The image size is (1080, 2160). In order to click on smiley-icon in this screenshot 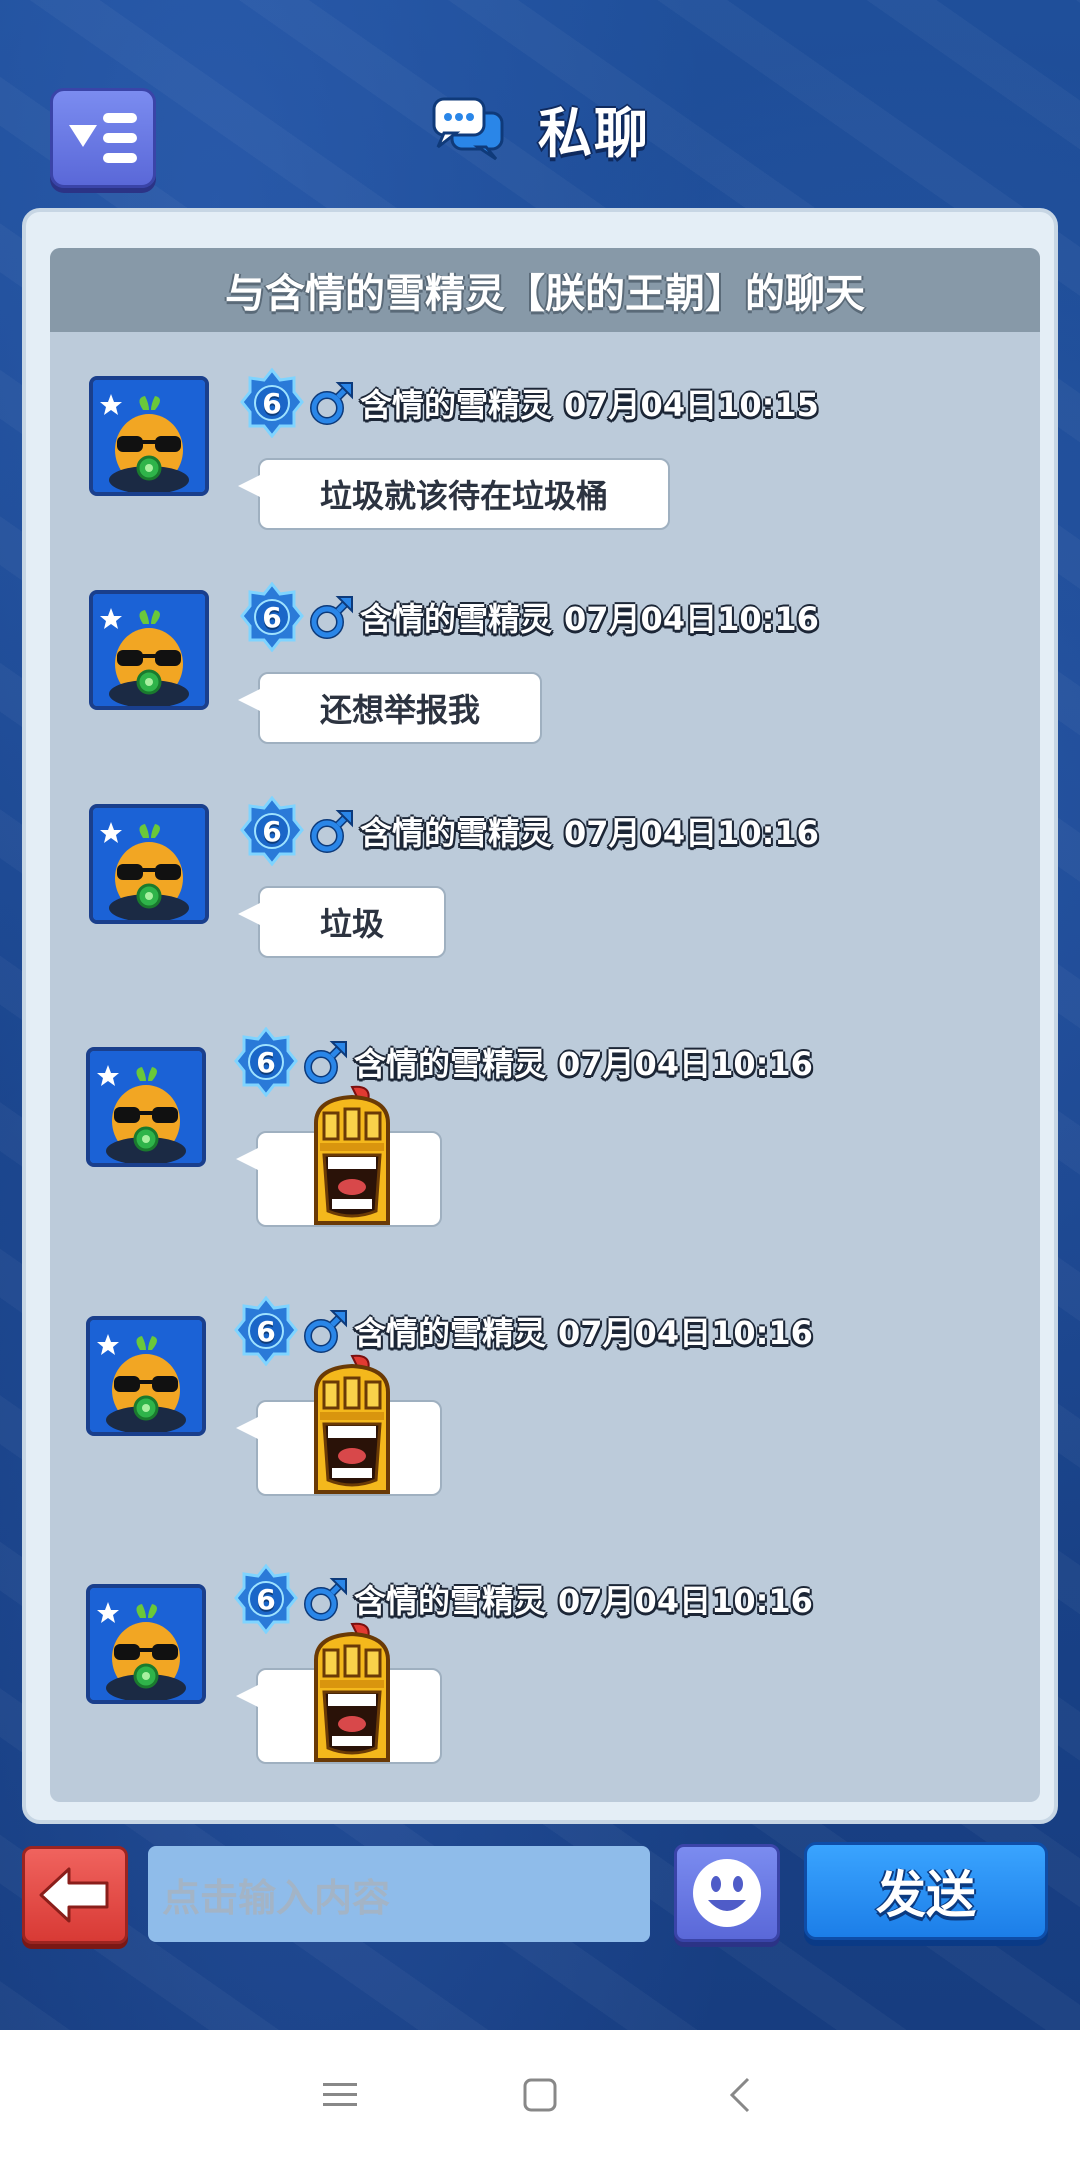, I will do `click(727, 1893)`.